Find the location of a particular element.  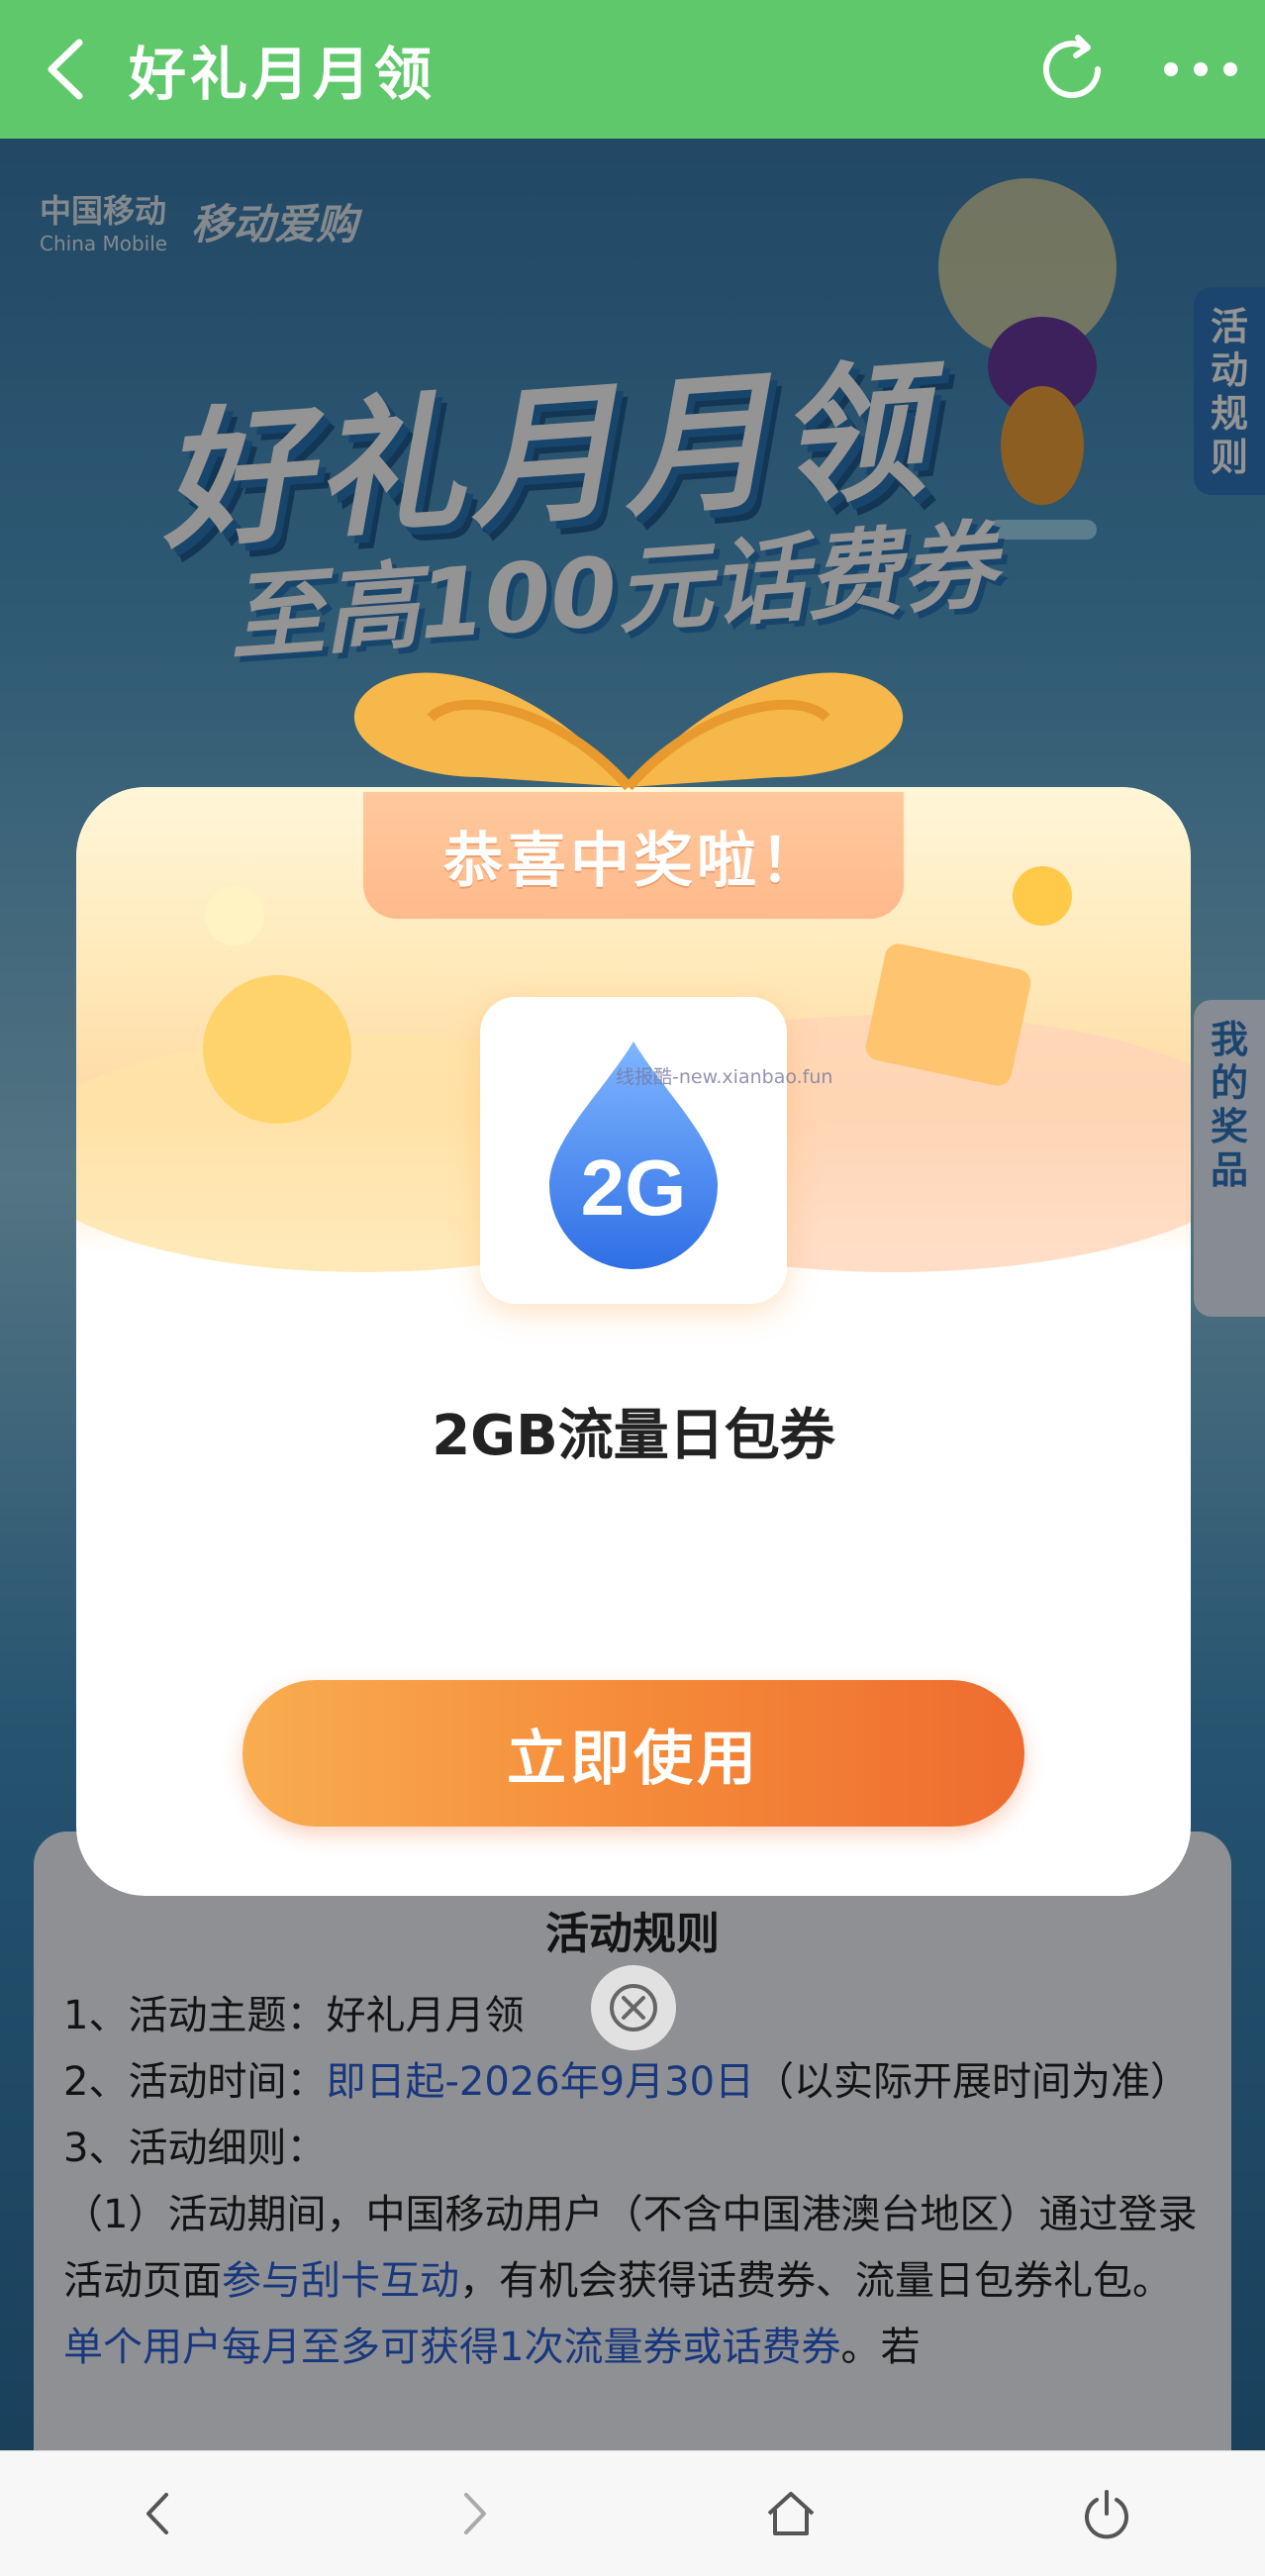

chevron-right-icon is located at coordinates (475, 2514).